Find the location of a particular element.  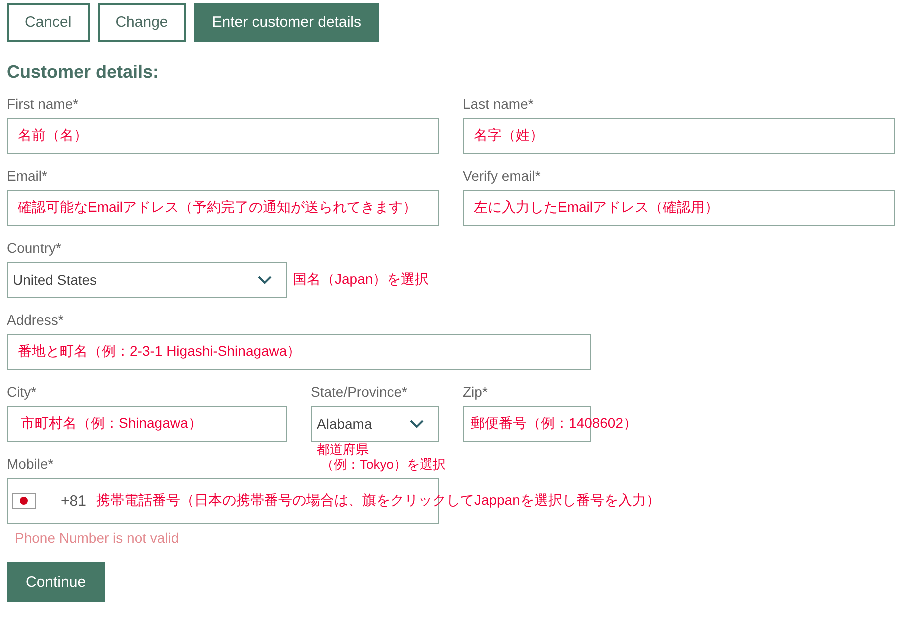

field-label: Zip* is located at coordinates (475, 392).